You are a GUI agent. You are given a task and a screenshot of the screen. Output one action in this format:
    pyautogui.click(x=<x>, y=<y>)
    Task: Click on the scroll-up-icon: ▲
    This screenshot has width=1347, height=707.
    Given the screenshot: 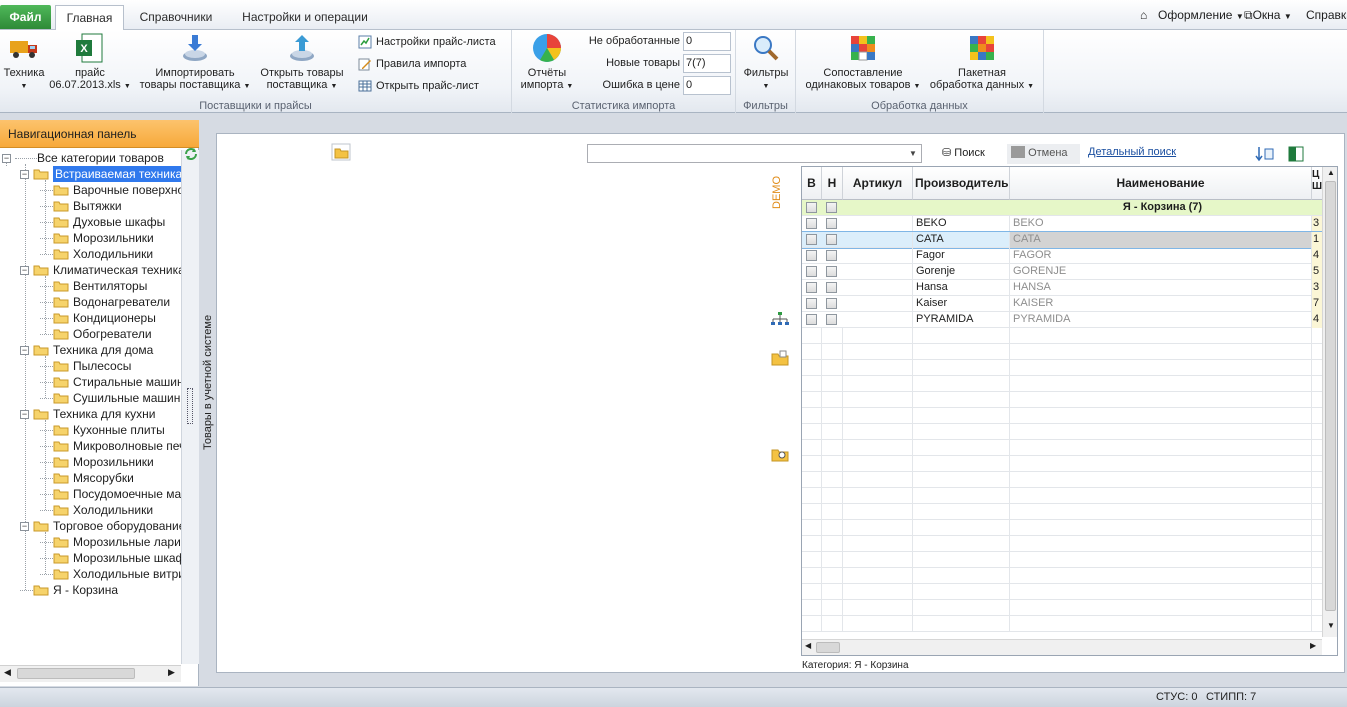 What is the action you would take?
    pyautogui.click(x=1331, y=172)
    